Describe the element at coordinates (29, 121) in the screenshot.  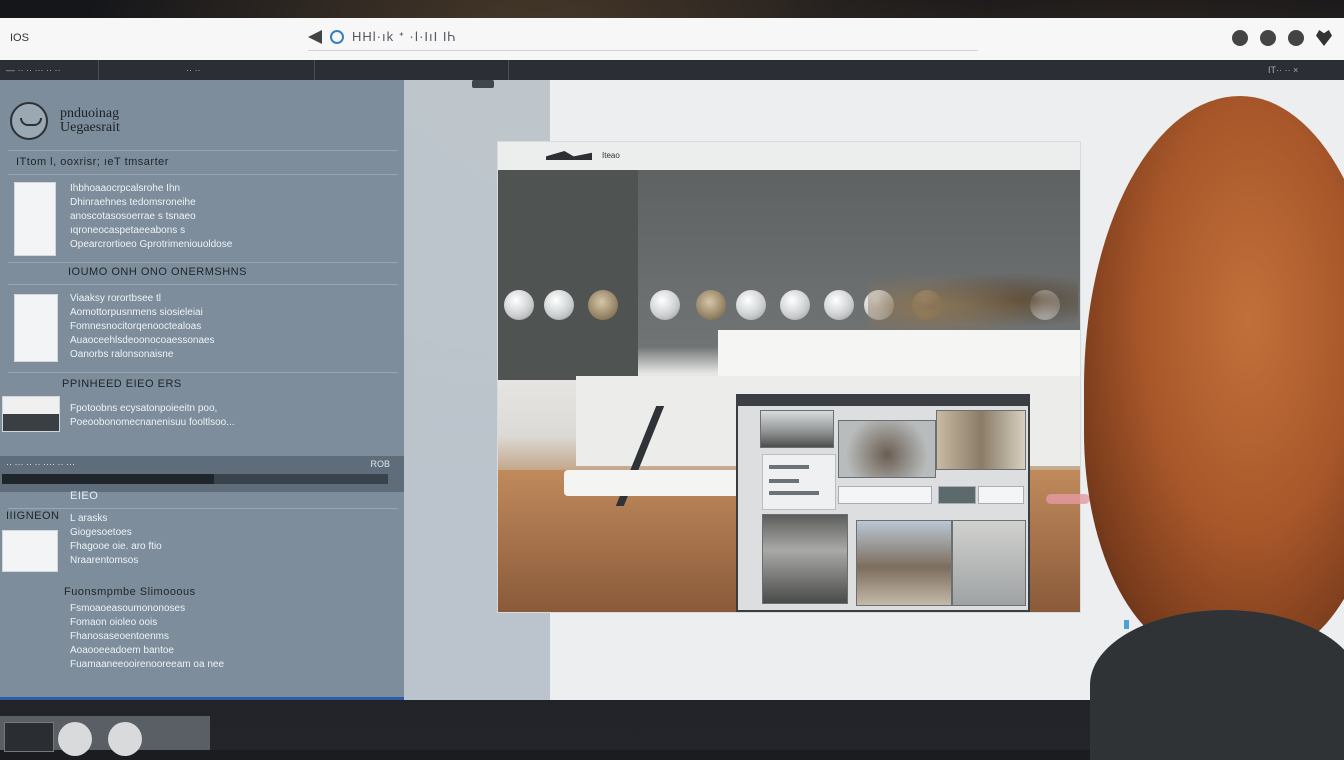
I see `avatar` at that location.